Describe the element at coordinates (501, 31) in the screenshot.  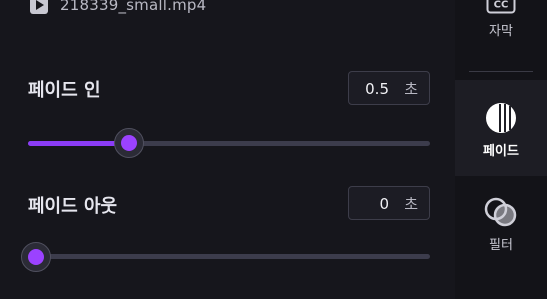
I see `sidebar-item-label: 자막` at that location.